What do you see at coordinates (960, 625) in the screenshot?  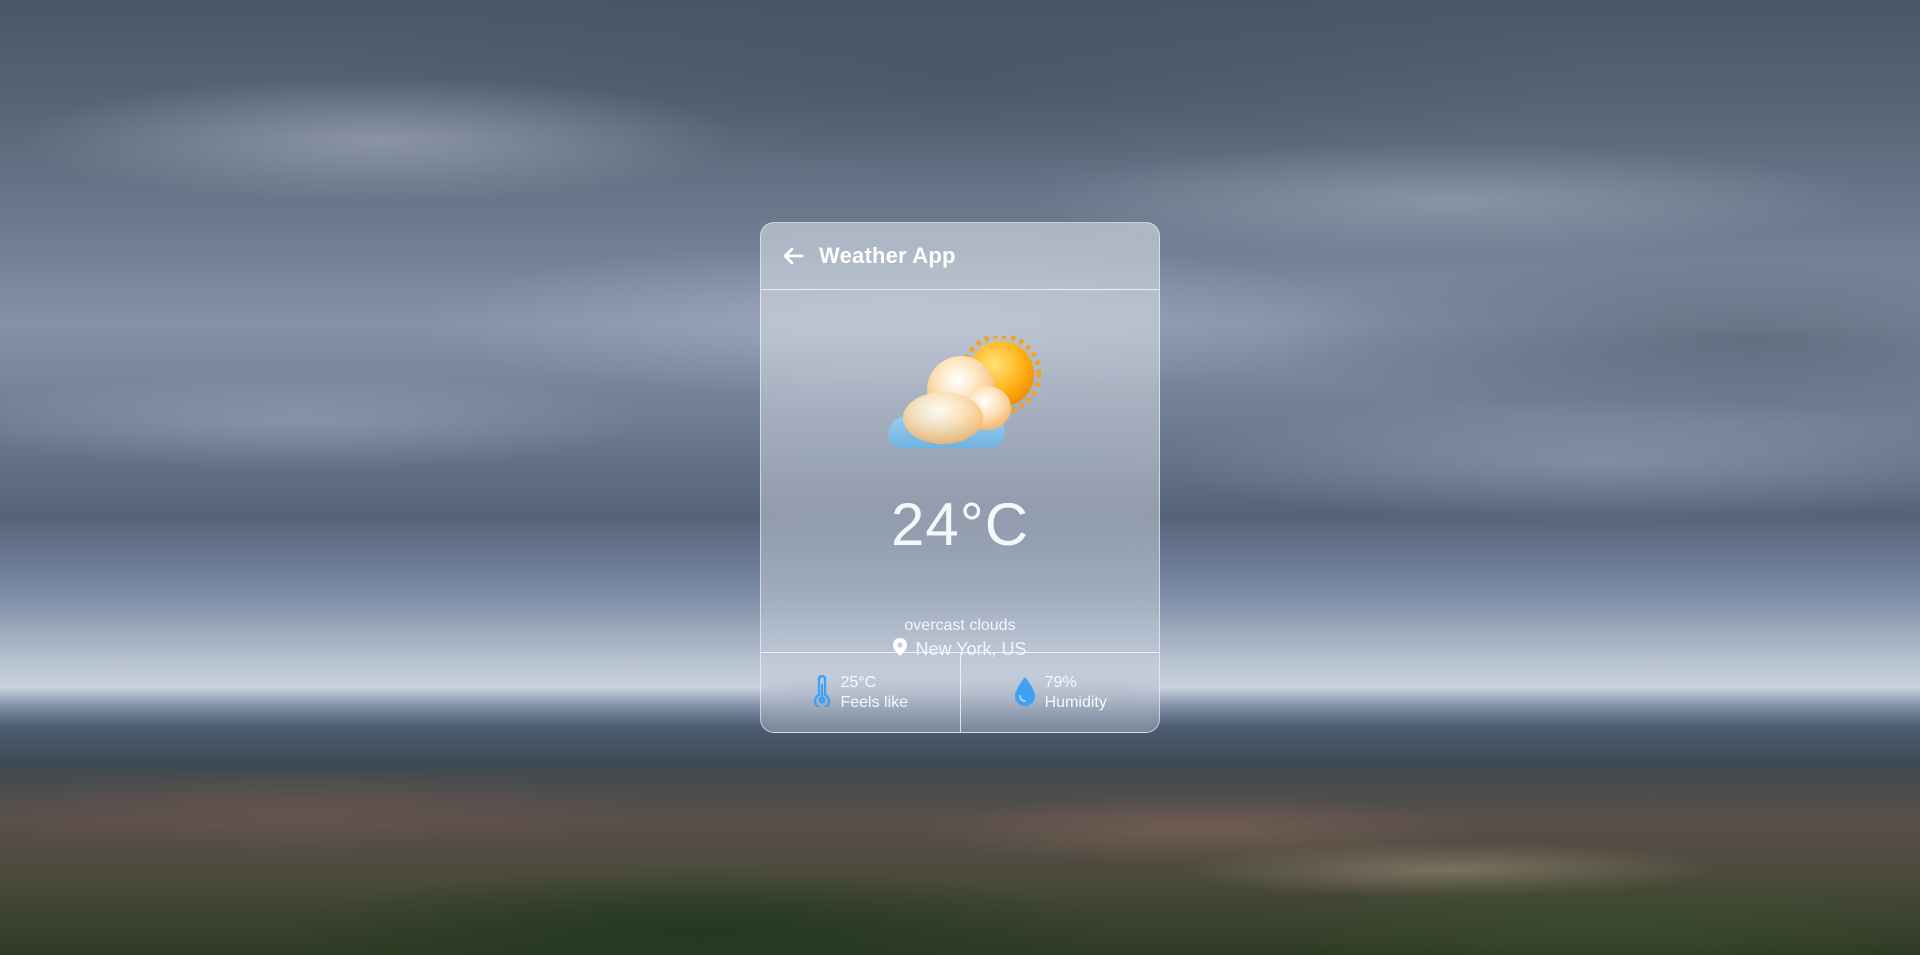 I see `weather-description: overcast clouds` at bounding box center [960, 625].